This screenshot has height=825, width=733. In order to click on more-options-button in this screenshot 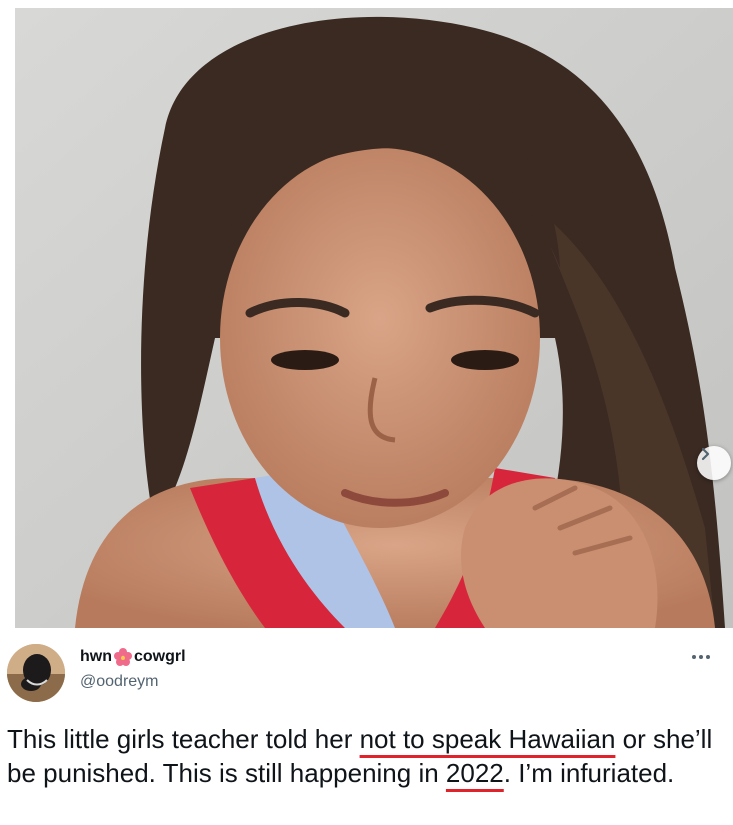, I will do `click(701, 657)`.